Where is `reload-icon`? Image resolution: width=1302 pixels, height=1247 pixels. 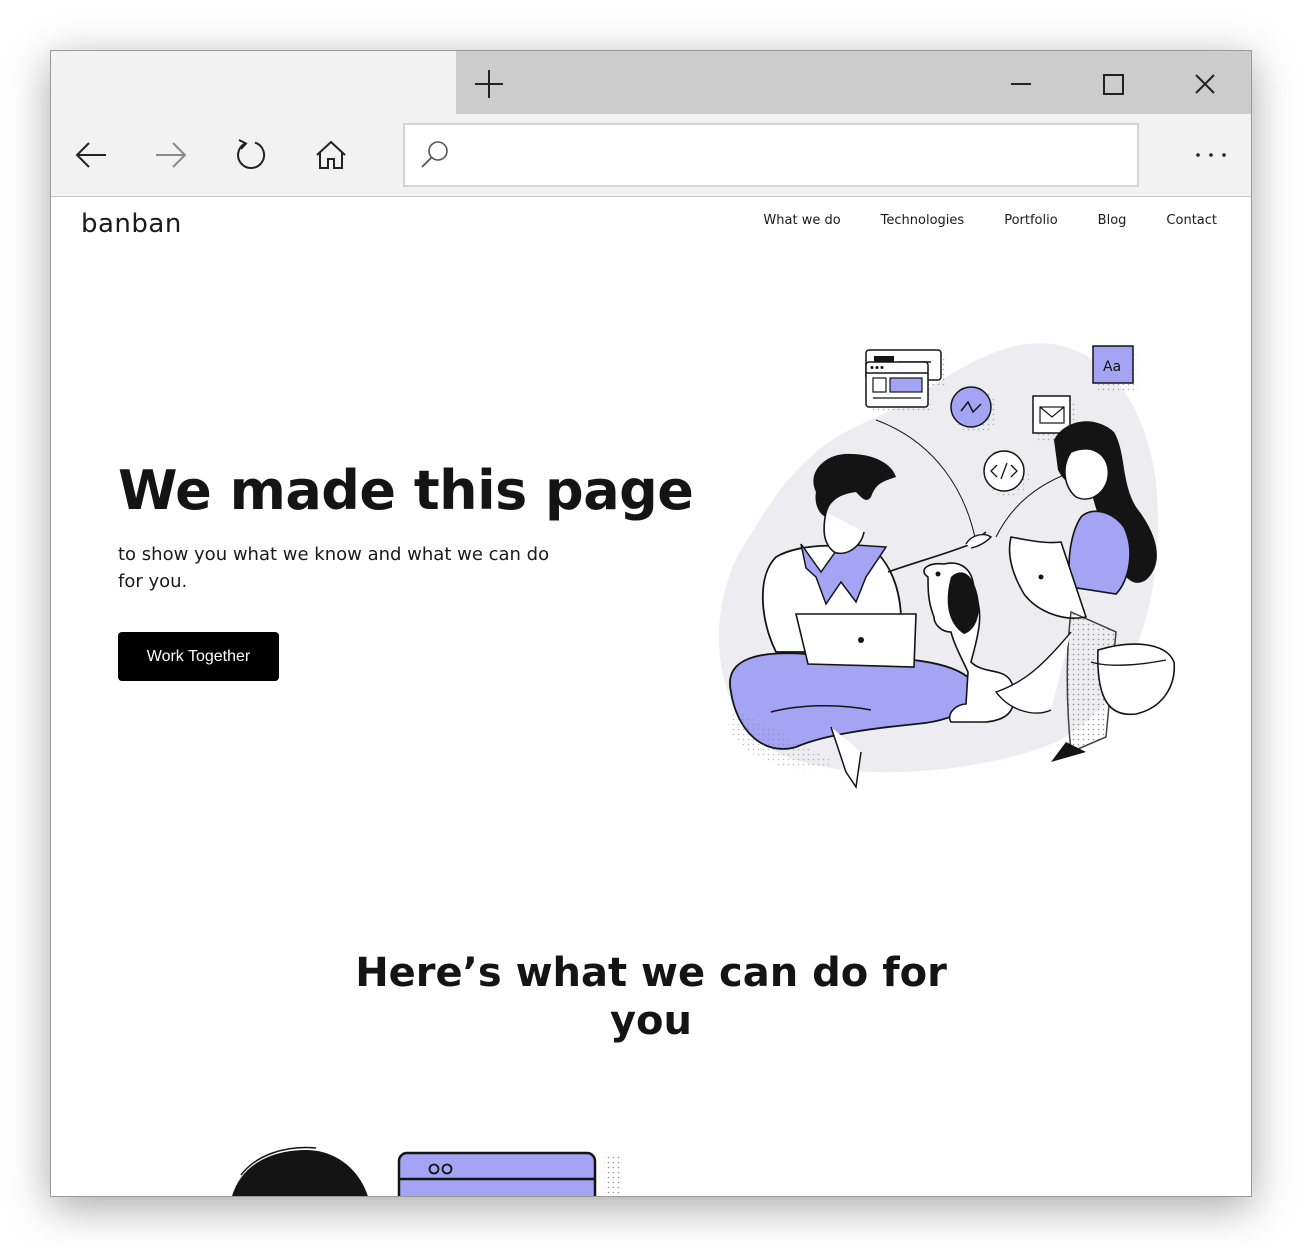 reload-icon is located at coordinates (251, 154).